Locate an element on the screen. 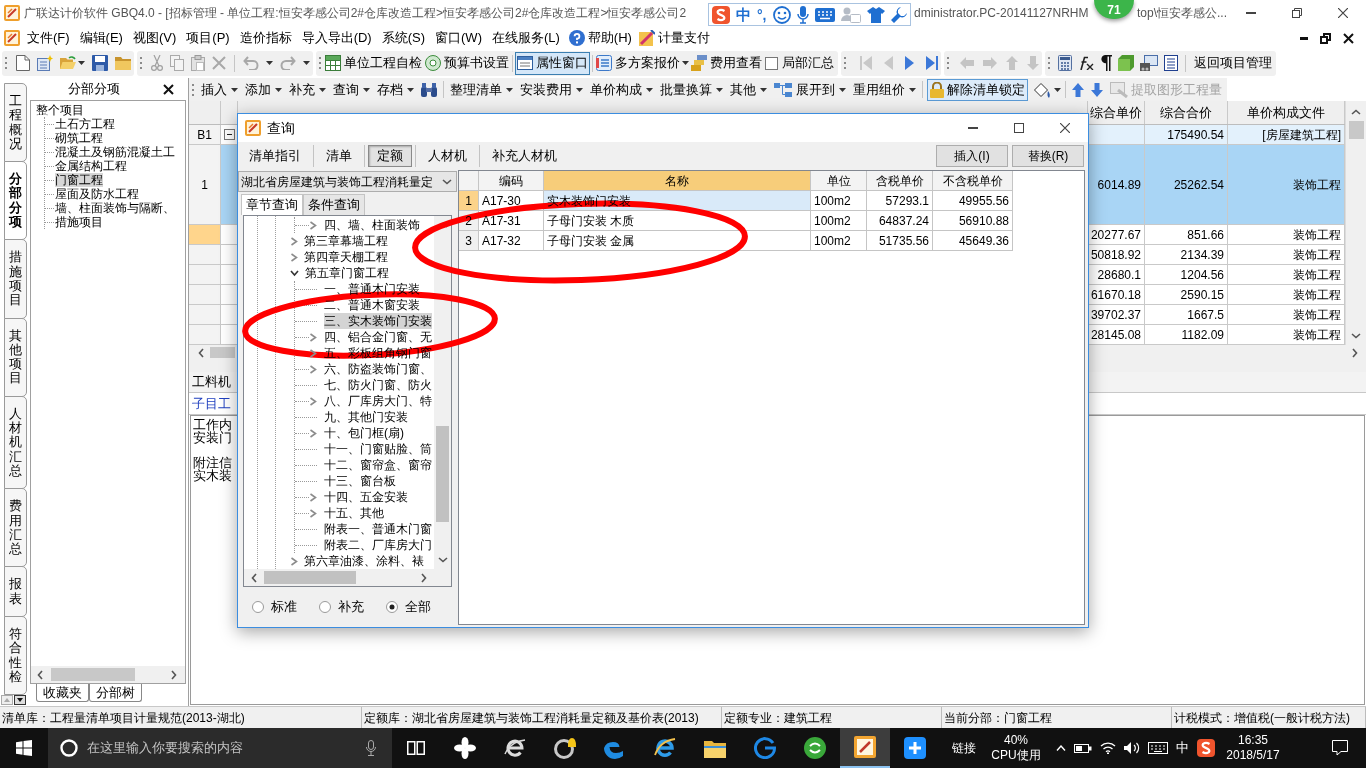 The image size is (1366, 768). tab: 定额 is located at coordinates (390, 156).